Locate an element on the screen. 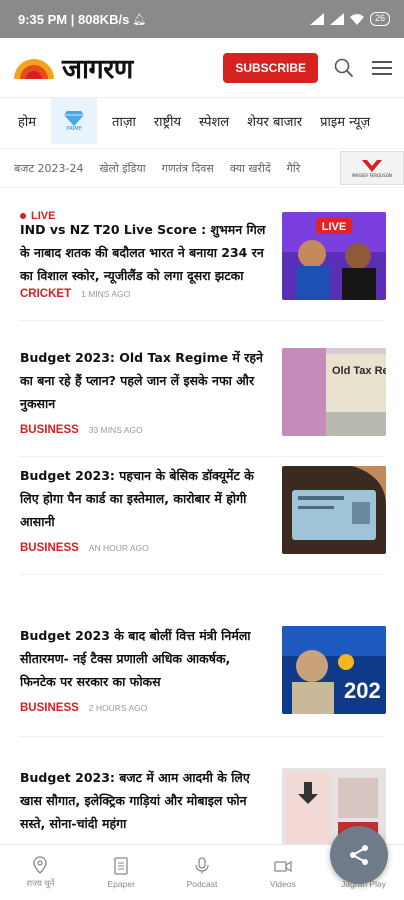 Image resolution: width=404 pixels, height=900 pixels. tab-special: स्पेशल is located at coordinates (214, 121).